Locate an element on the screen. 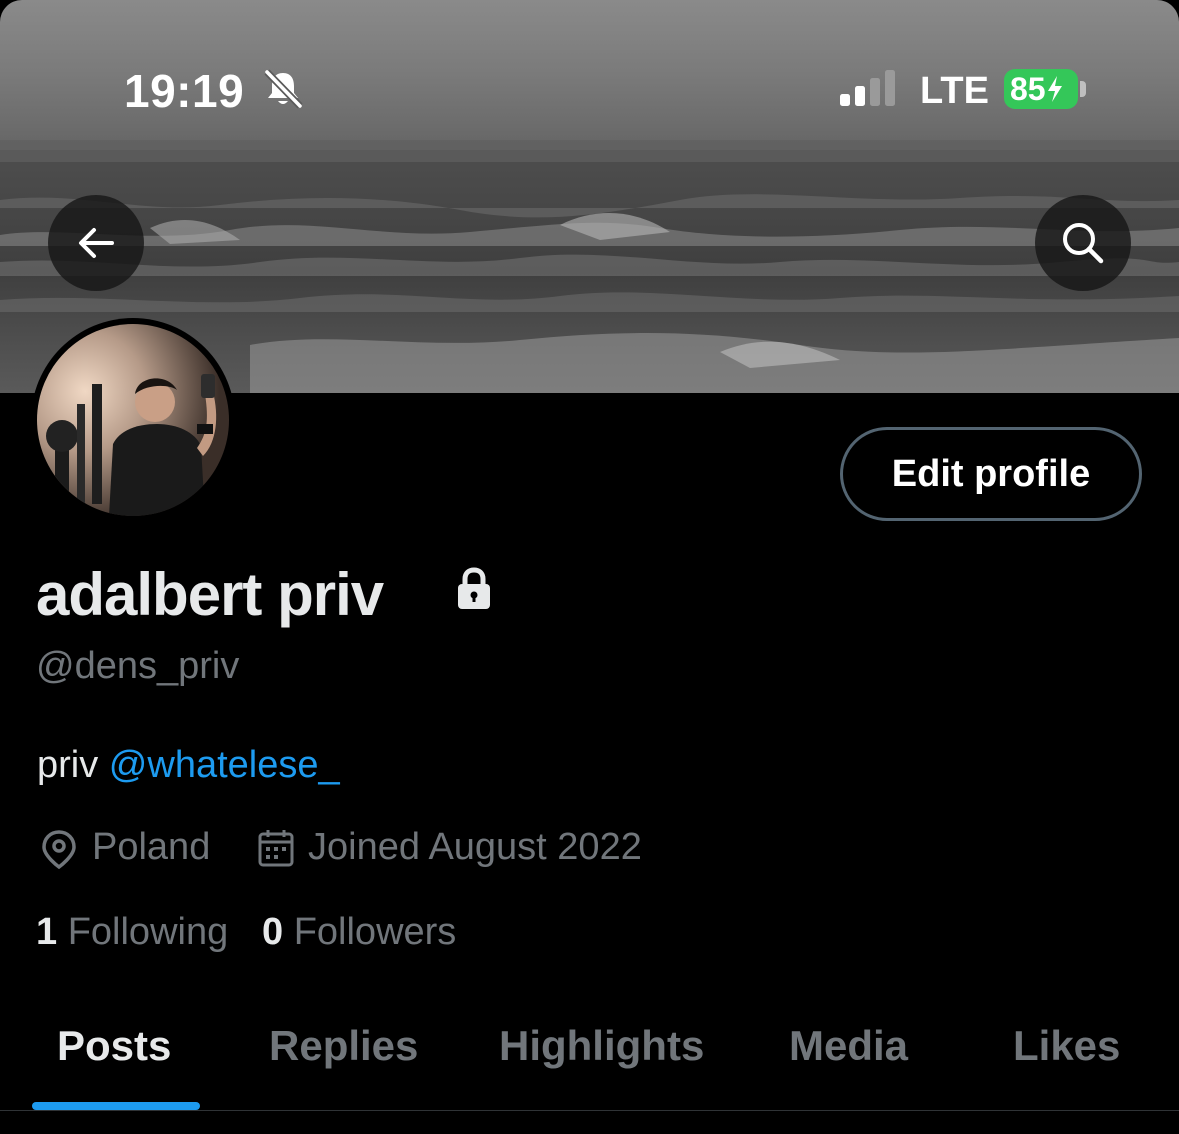  followers-count: 0 is located at coordinates (273, 932).